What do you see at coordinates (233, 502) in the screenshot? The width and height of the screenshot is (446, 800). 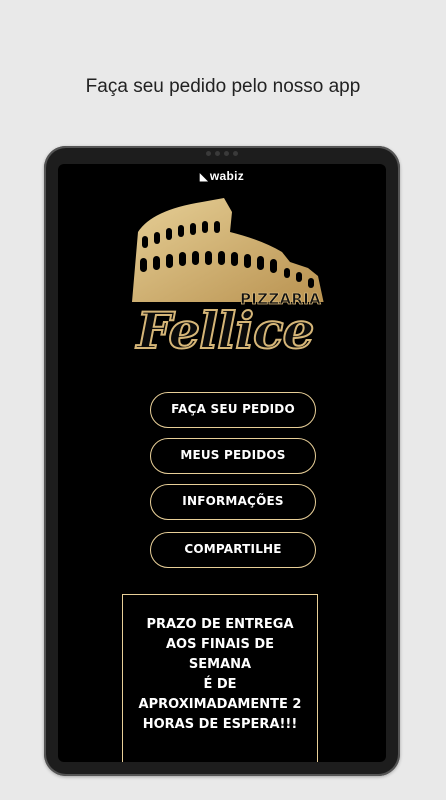 I see `information-button: INFORMAÇÕES` at bounding box center [233, 502].